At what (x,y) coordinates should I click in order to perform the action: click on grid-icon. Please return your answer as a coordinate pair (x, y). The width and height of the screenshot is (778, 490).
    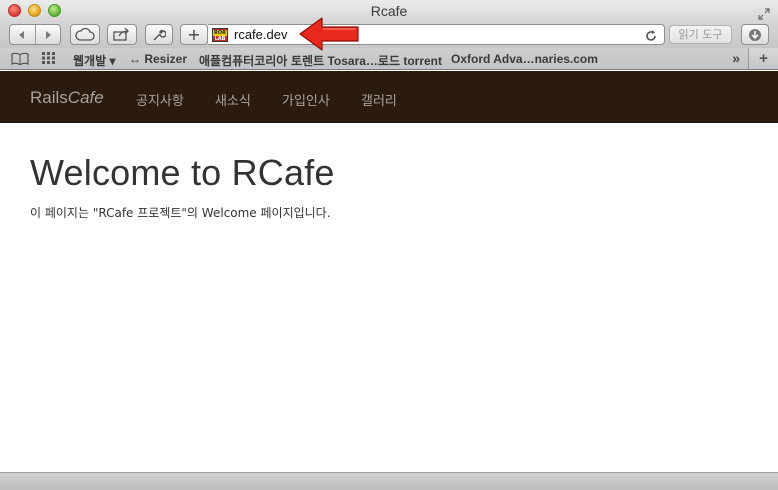
    Looking at the image, I should click on (49, 59).